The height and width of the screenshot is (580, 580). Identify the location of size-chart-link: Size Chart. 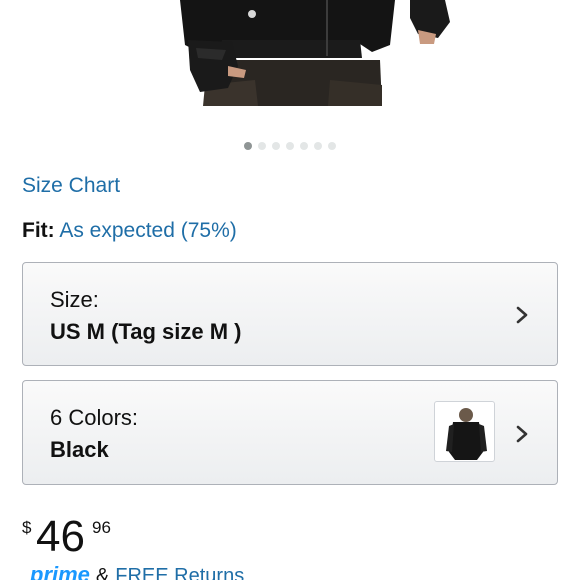
(71, 186).